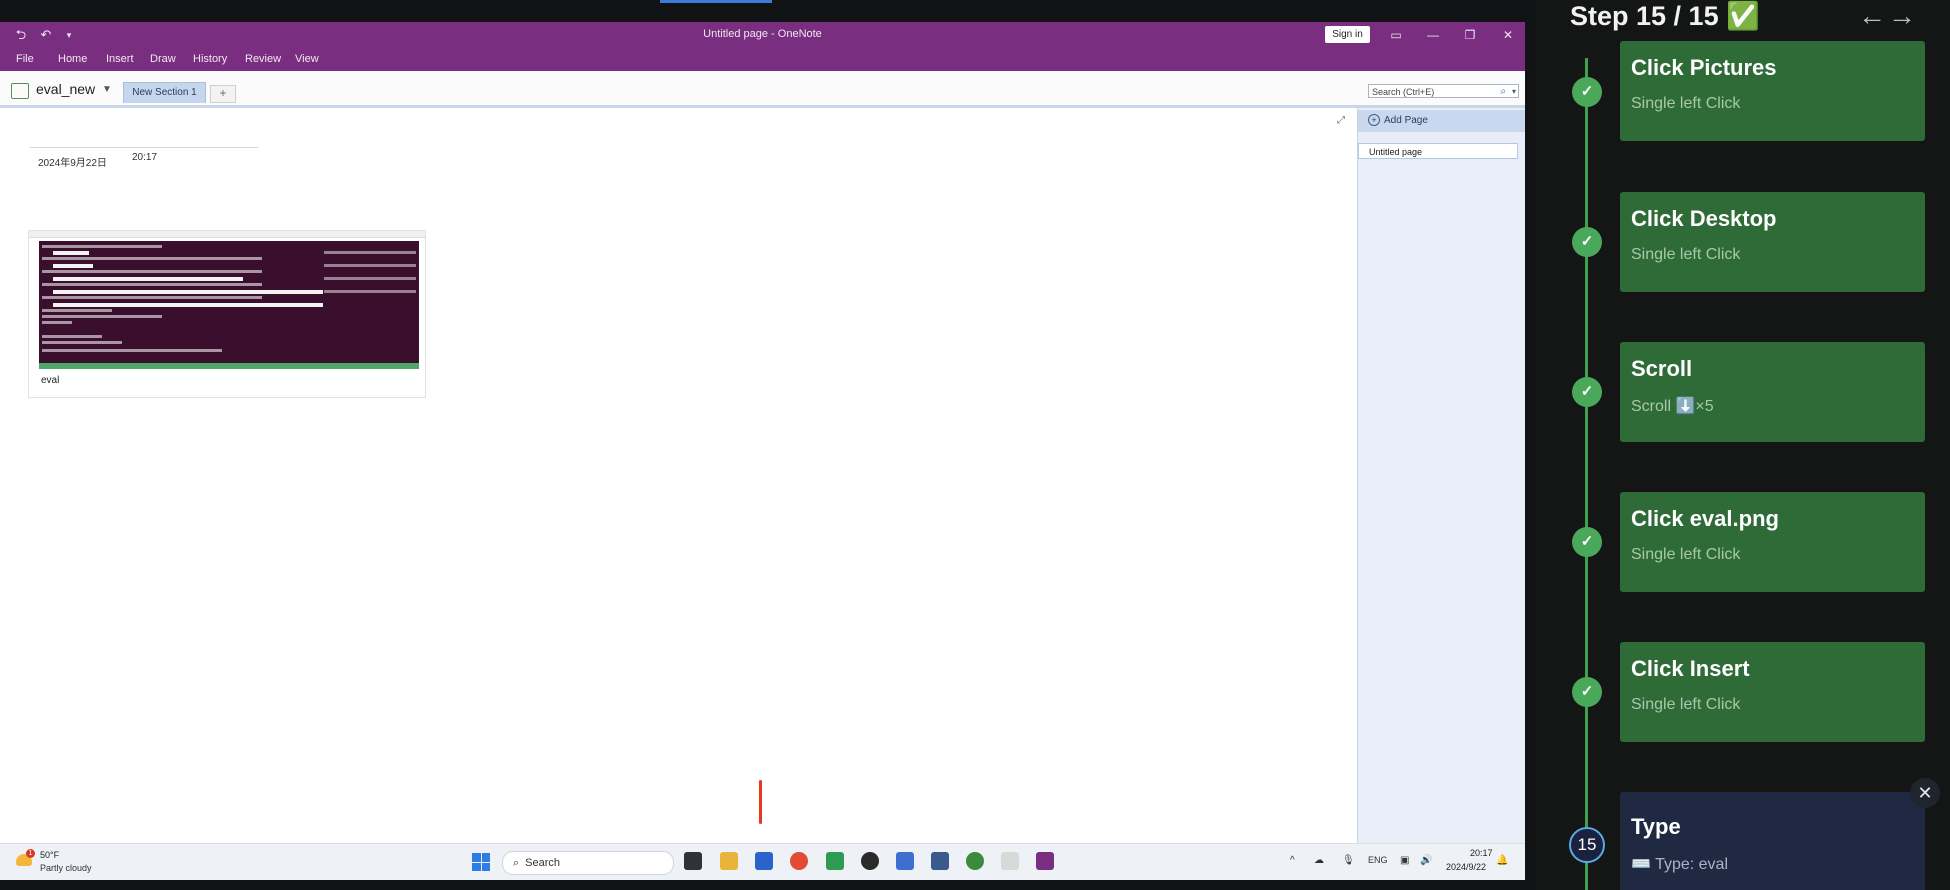  What do you see at coordinates (1441, 476) in the screenshot?
I see `page-list-pane: + Add Page Untitled page` at bounding box center [1441, 476].